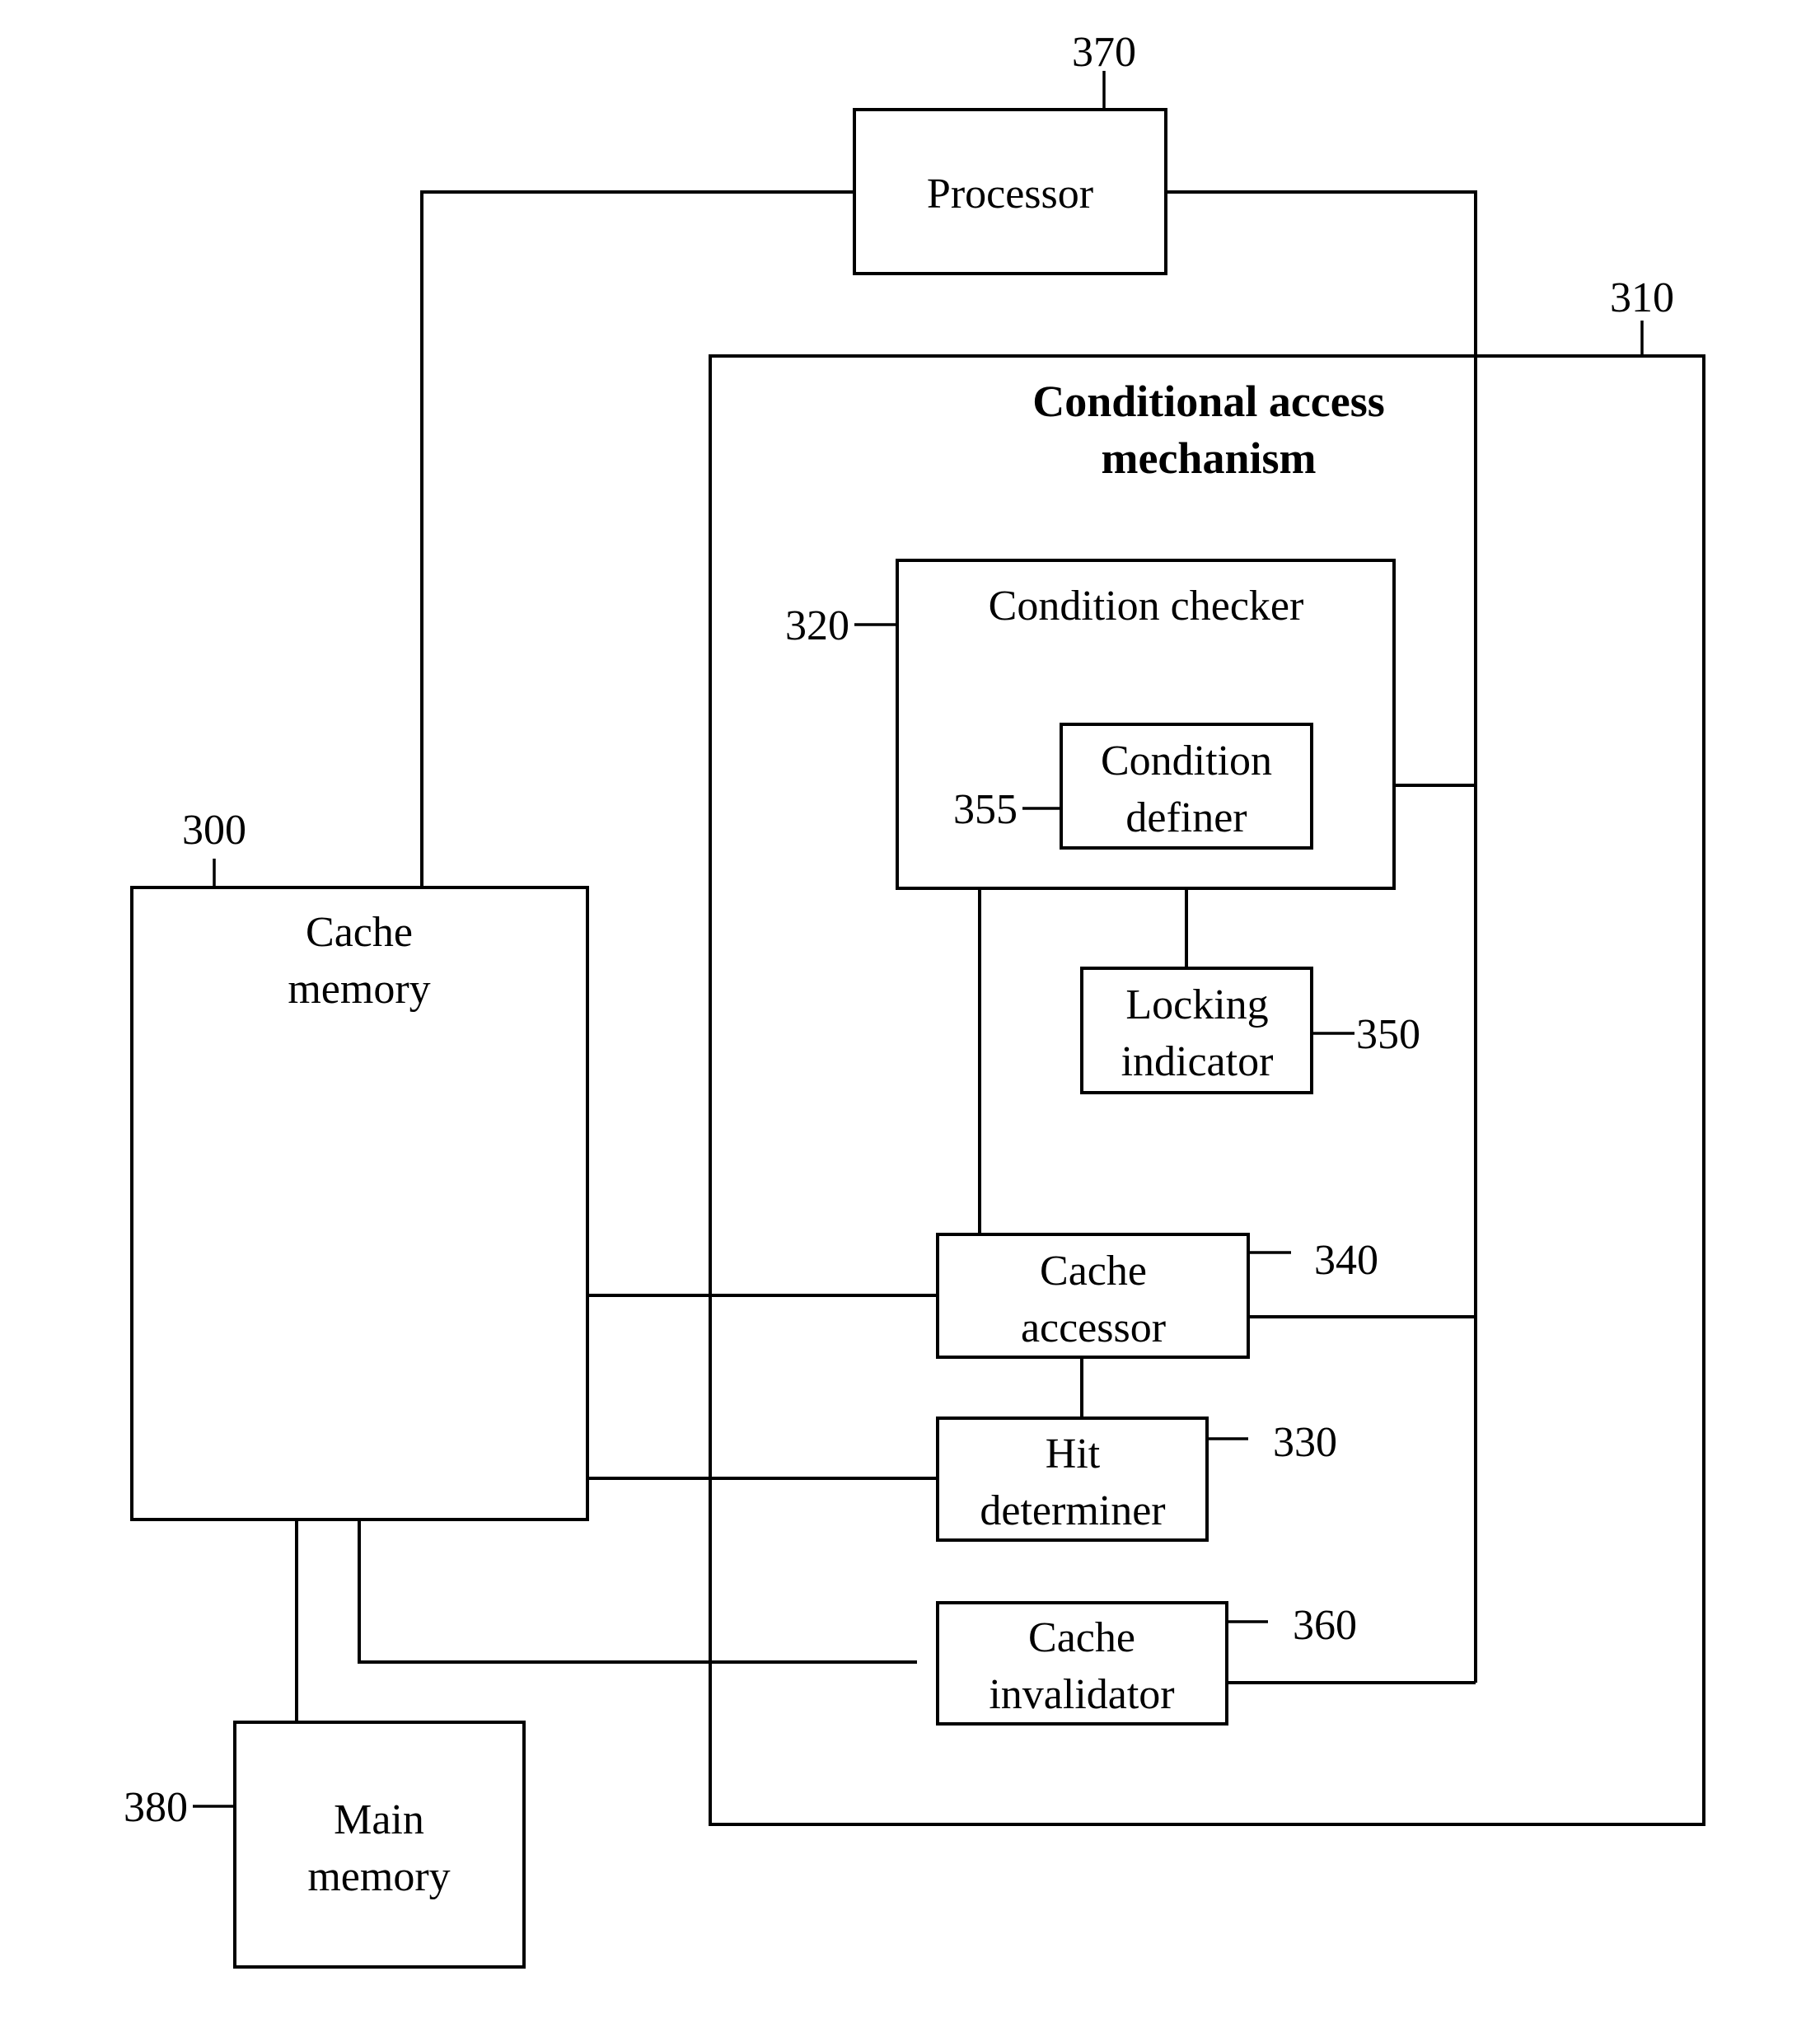  I want to click on ref-label-330: 330, so click(1305, 1442).